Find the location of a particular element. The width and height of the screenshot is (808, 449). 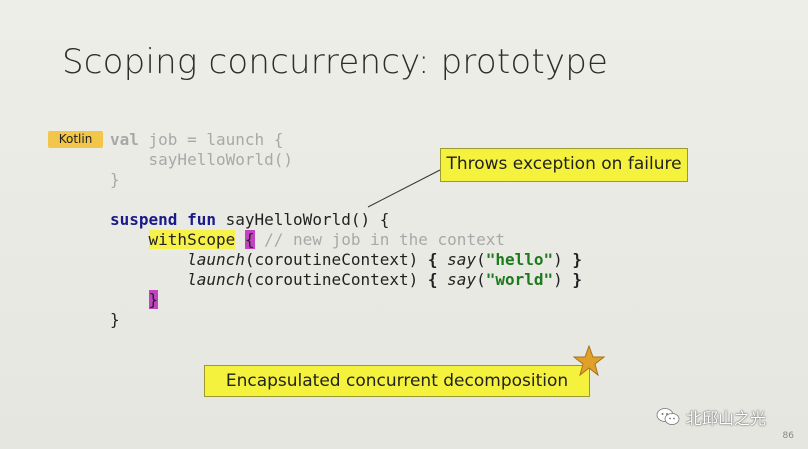

page-number: 86 is located at coordinates (788, 436).